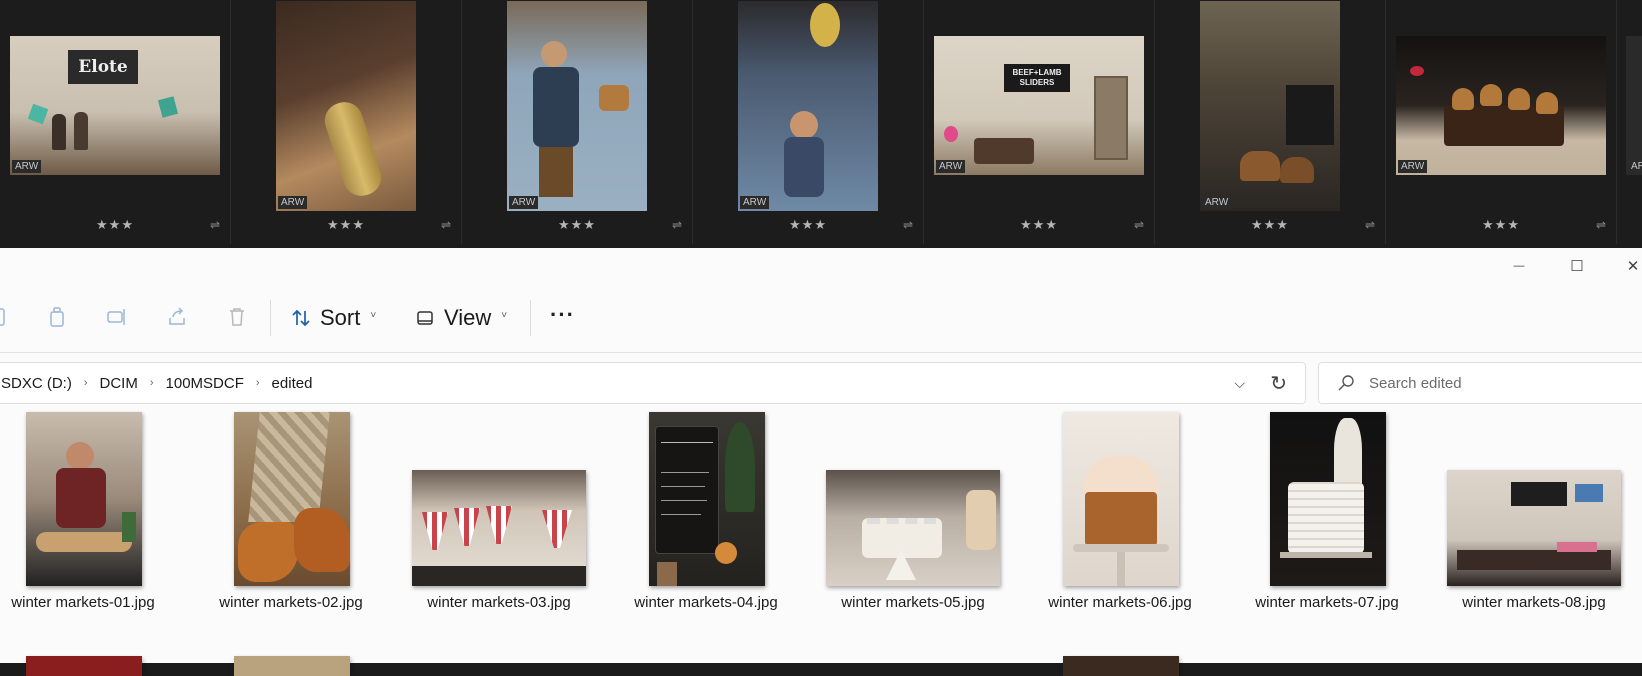 The width and height of the screenshot is (1642, 676). Describe the element at coordinates (89, 602) in the screenshot. I see `file-name: winter markets-01.jpg` at that location.